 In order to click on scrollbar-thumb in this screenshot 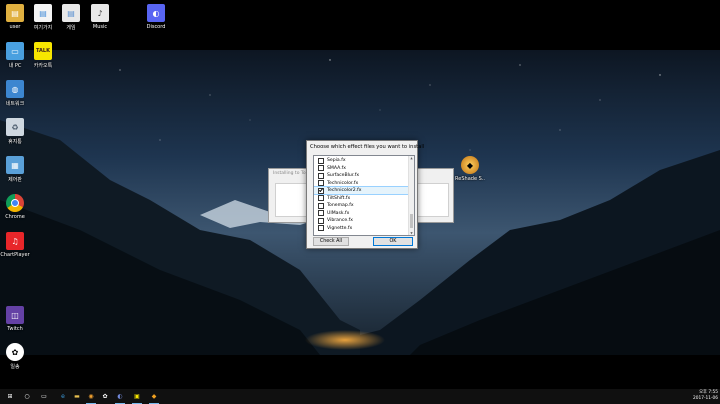, I will do `click(411, 221)`.